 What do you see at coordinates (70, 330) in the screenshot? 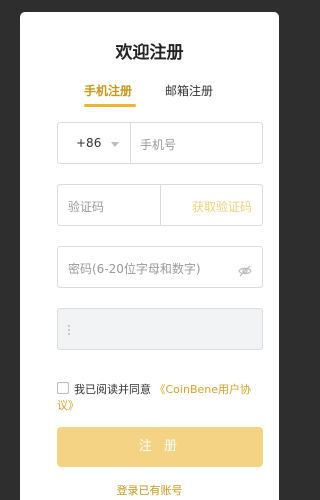
I see `captcha-handle` at bounding box center [70, 330].